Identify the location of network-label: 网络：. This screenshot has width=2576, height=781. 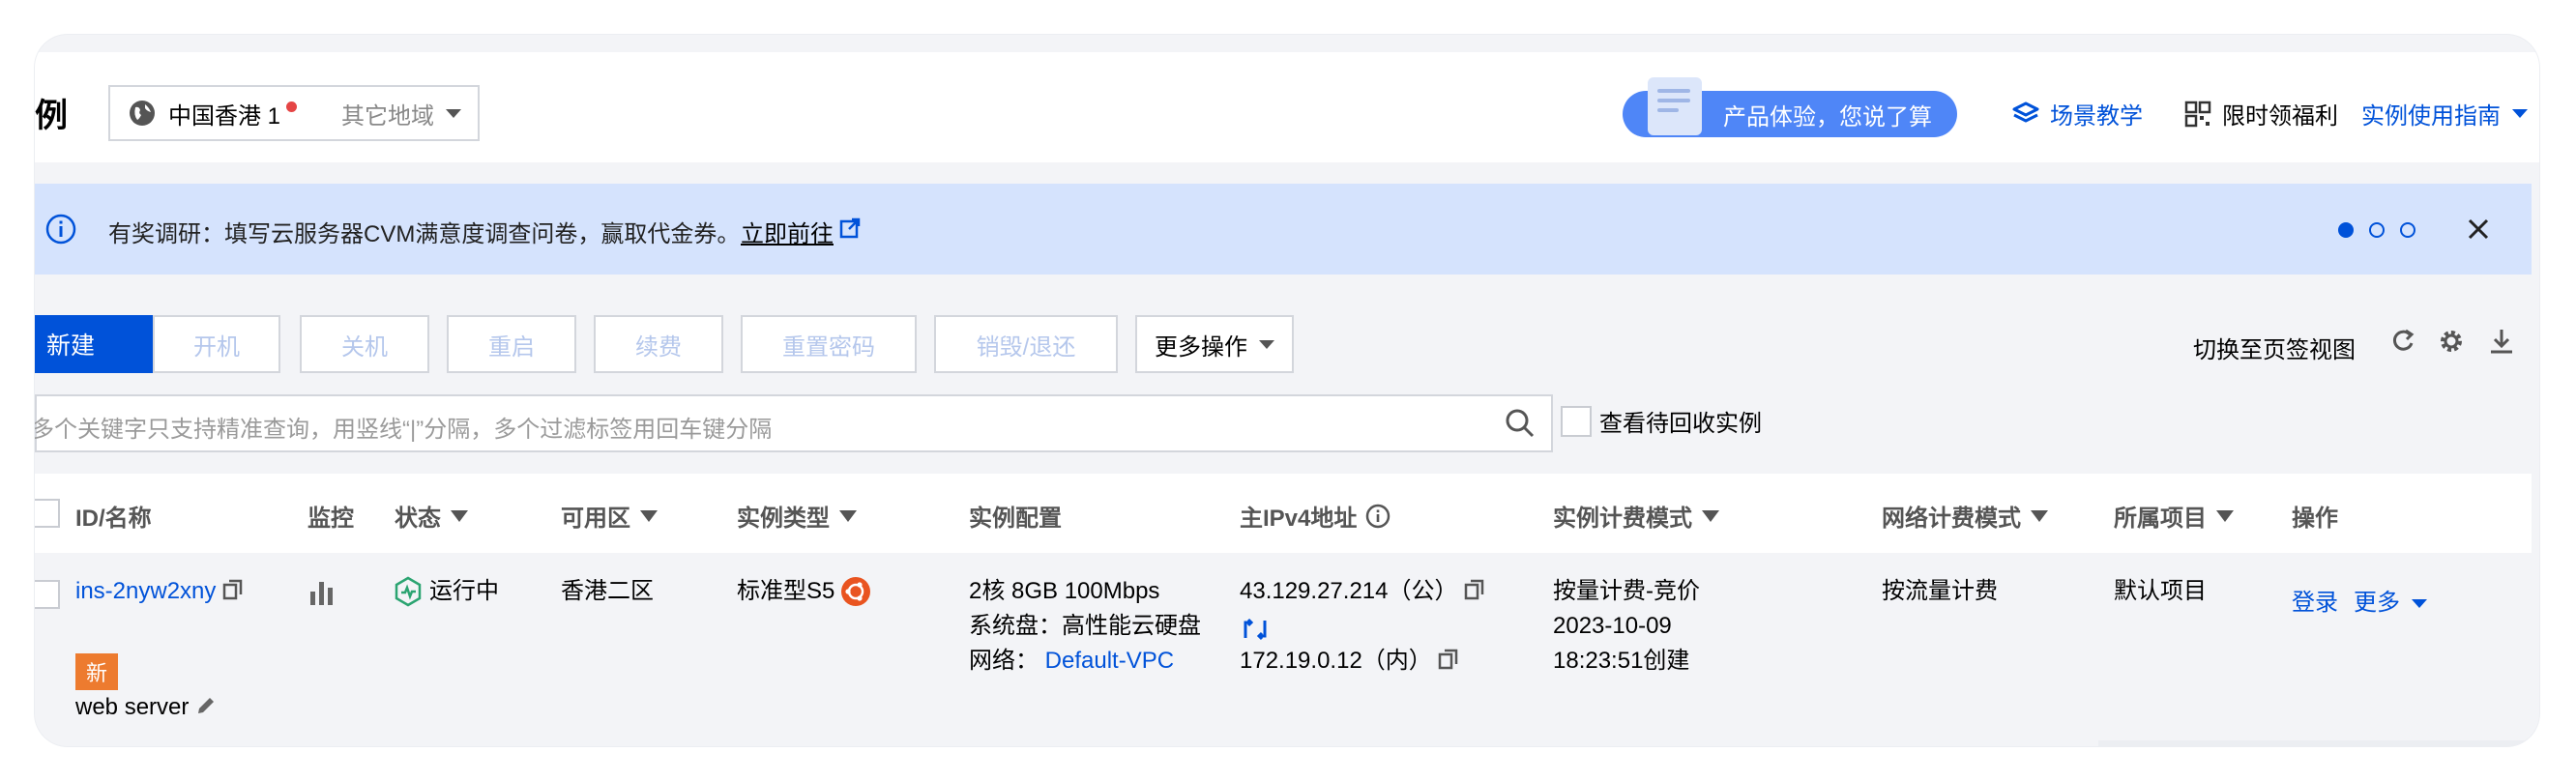
(1004, 661).